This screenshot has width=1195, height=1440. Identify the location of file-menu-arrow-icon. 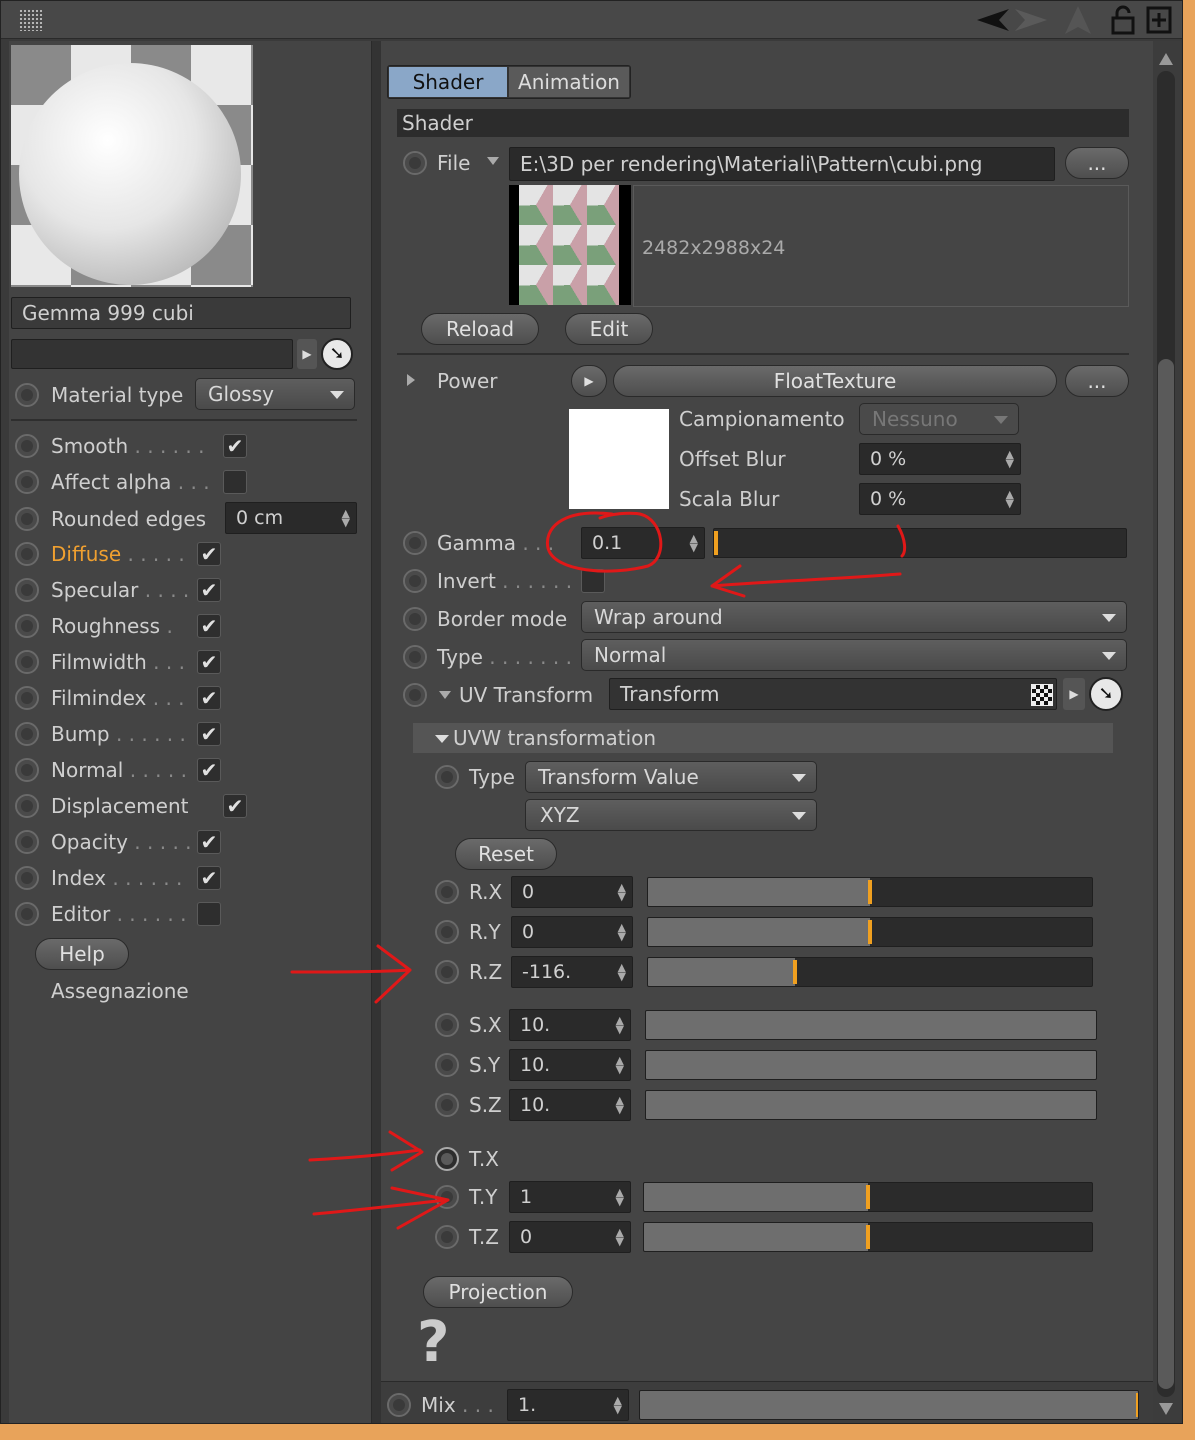
(493, 161).